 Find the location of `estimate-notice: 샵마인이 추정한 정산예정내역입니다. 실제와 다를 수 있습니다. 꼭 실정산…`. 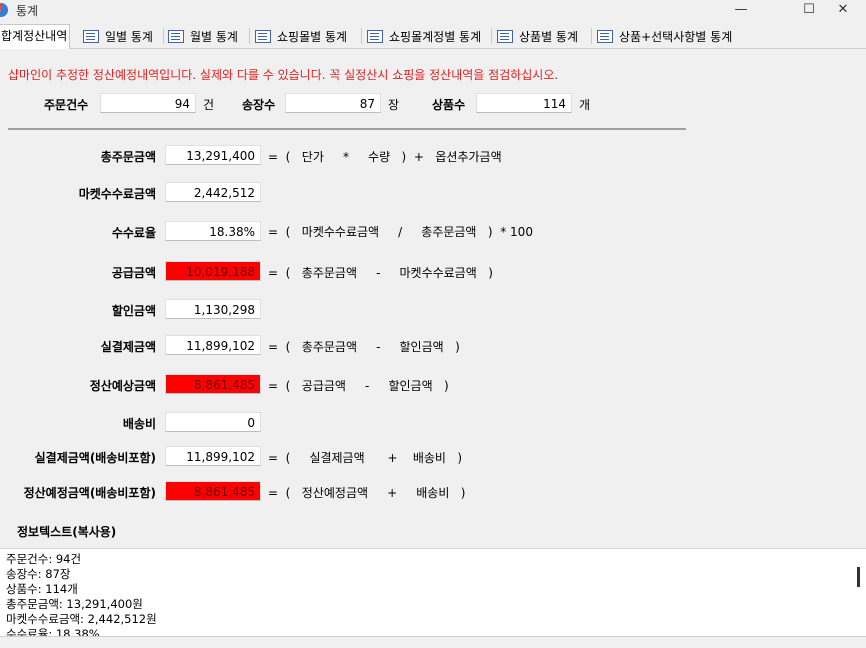

estimate-notice: 샵마인이 추정한 정산예정내역입니다. 실제와 다를 수 있습니다. 꼭 실정산… is located at coordinates (283, 75).